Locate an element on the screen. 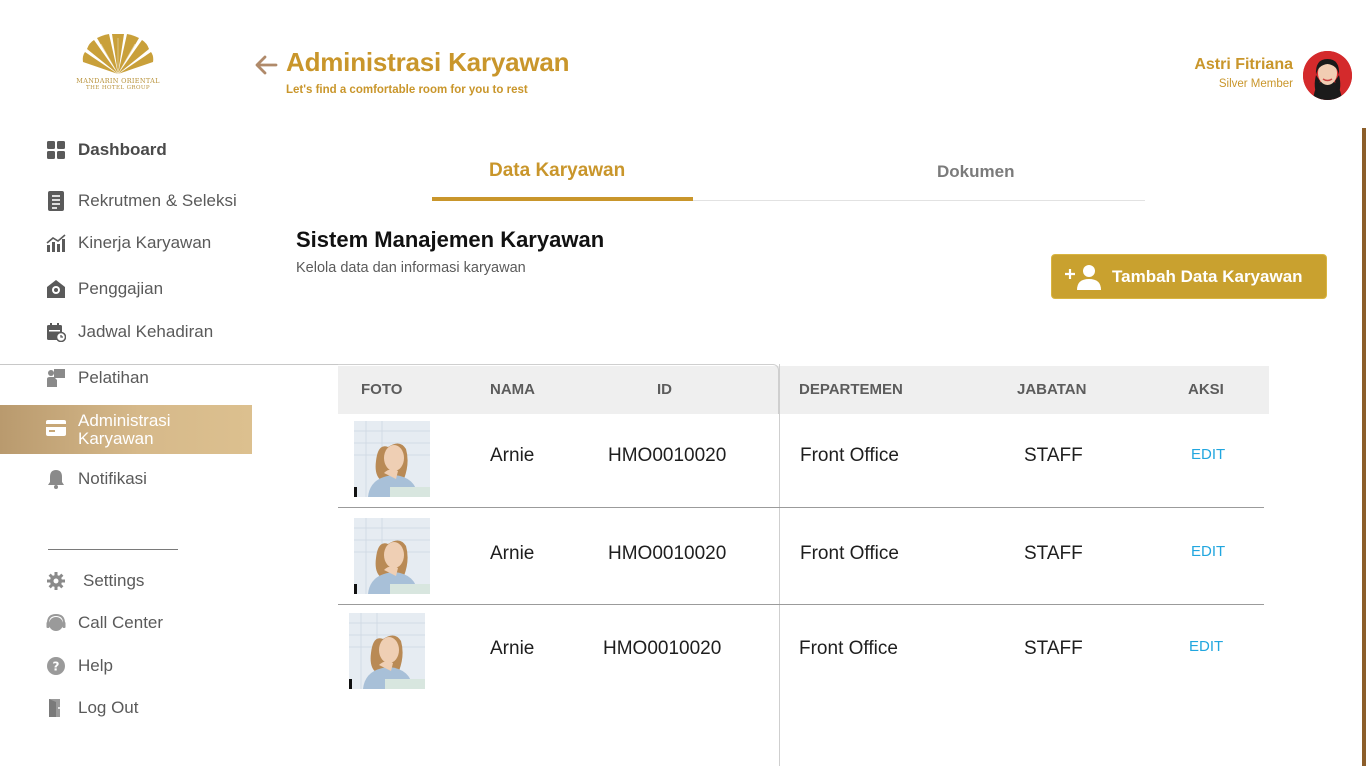  sidebar-item-jadwal: Jadwal Kehadiran is located at coordinates (129, 332).